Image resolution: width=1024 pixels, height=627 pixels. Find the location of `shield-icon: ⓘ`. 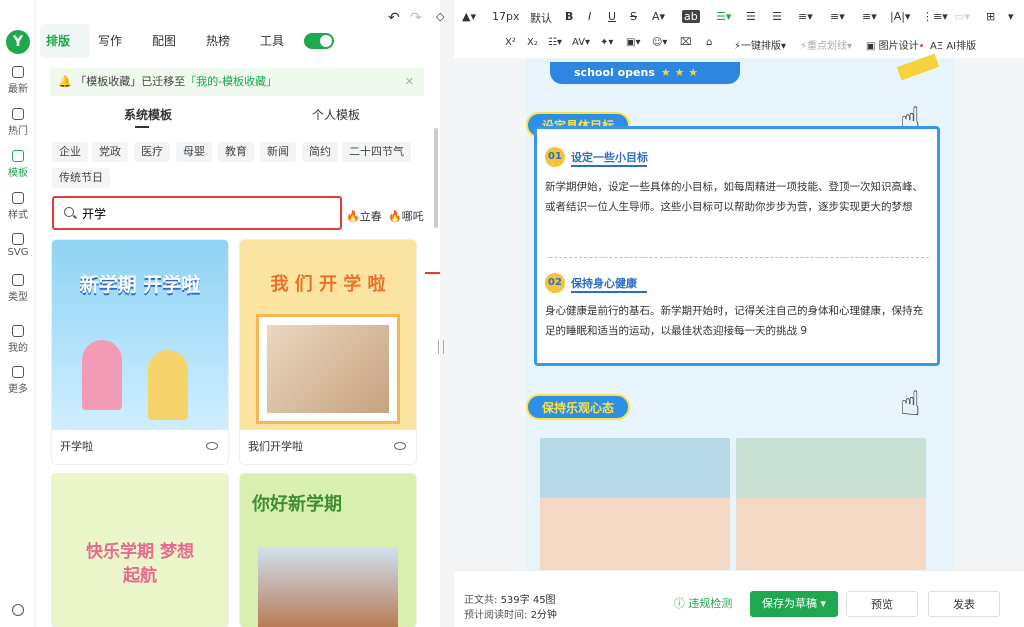

shield-icon: ⓘ is located at coordinates (681, 603).